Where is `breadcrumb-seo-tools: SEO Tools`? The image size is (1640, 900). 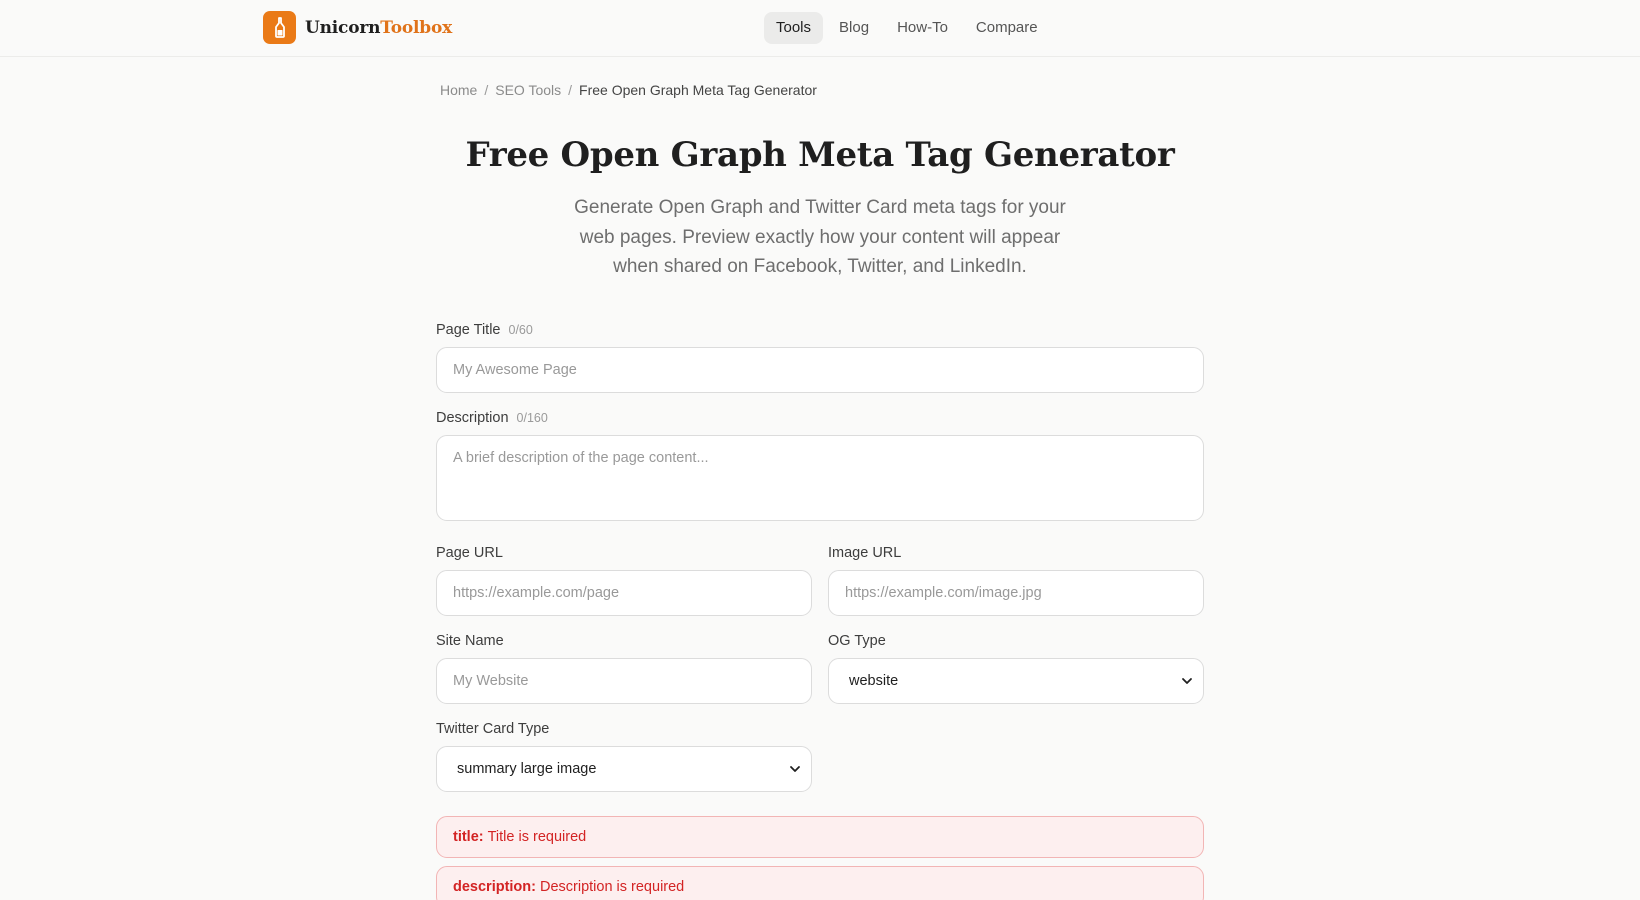
breadcrumb-seo-tools: SEO Tools is located at coordinates (528, 90).